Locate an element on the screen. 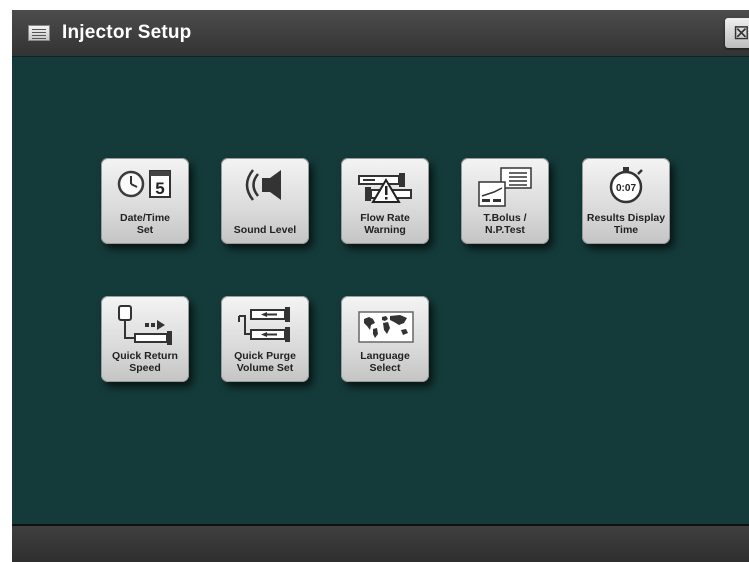 This screenshot has height=562, width=749. tile-label: T.Bolus / N.P.Test is located at coordinates (505, 224).